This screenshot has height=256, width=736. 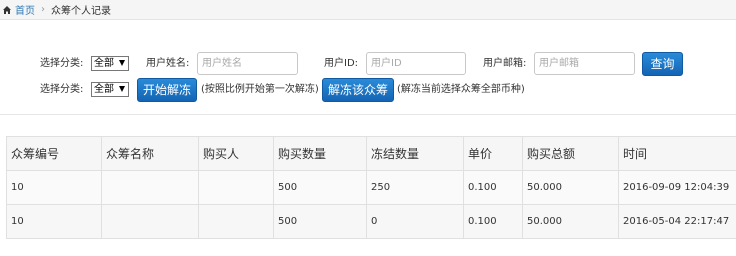 What do you see at coordinates (54, 153) in the screenshot?
I see `column-header: 众筹编号` at bounding box center [54, 153].